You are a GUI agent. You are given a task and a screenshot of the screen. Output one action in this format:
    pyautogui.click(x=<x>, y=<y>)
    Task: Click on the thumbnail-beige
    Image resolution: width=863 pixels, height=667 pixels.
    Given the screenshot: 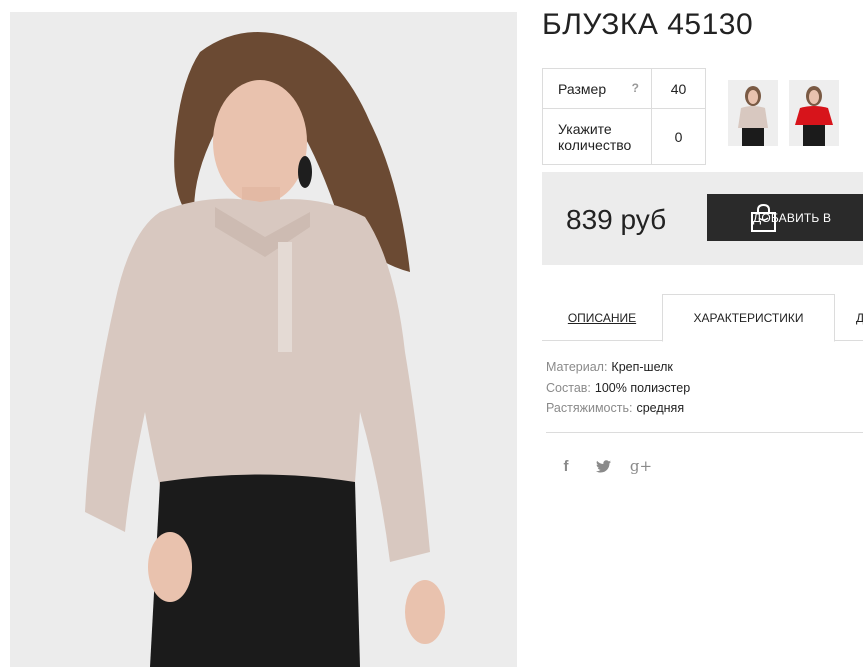 What is the action you would take?
    pyautogui.click(x=753, y=113)
    